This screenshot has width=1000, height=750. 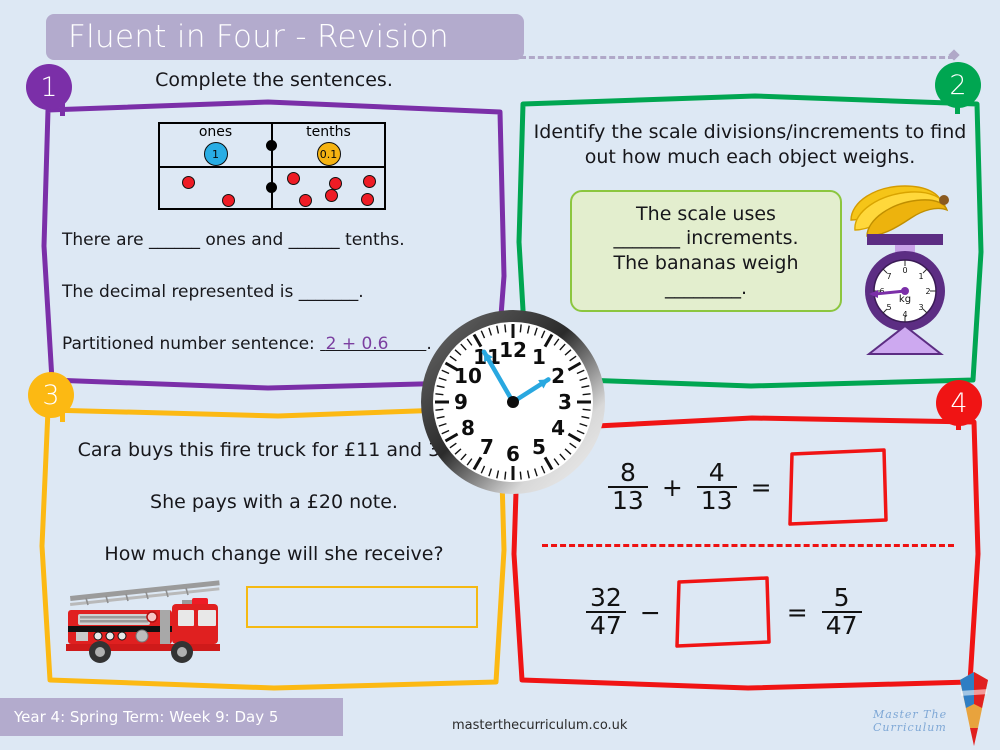 I want to click on operator-minus: −, so click(x=650, y=612).